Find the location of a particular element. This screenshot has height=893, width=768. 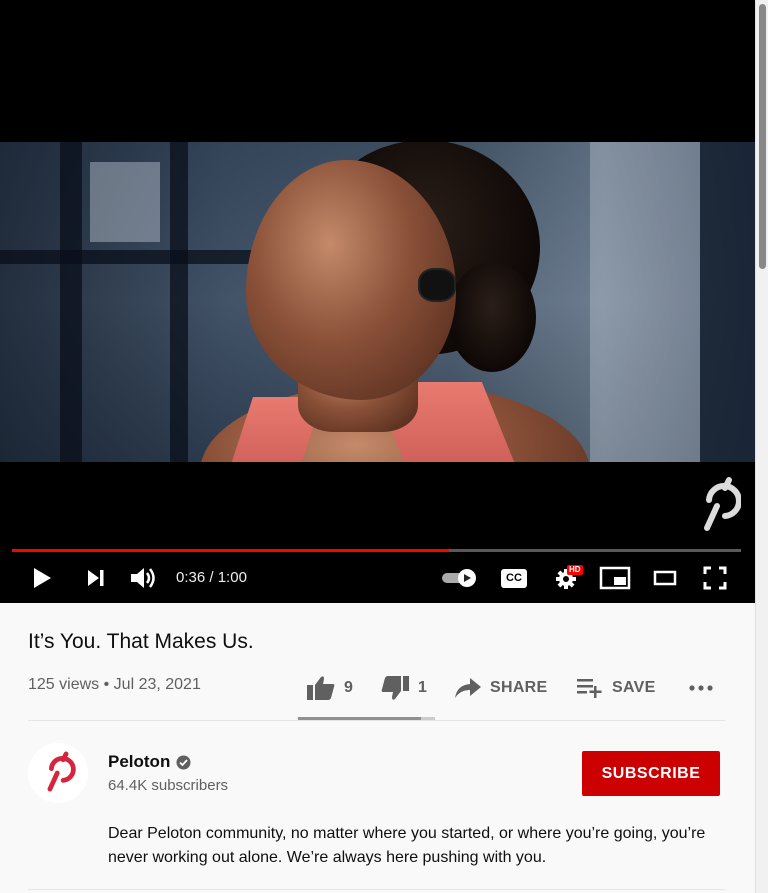

theater-icon is located at coordinates (665, 578).